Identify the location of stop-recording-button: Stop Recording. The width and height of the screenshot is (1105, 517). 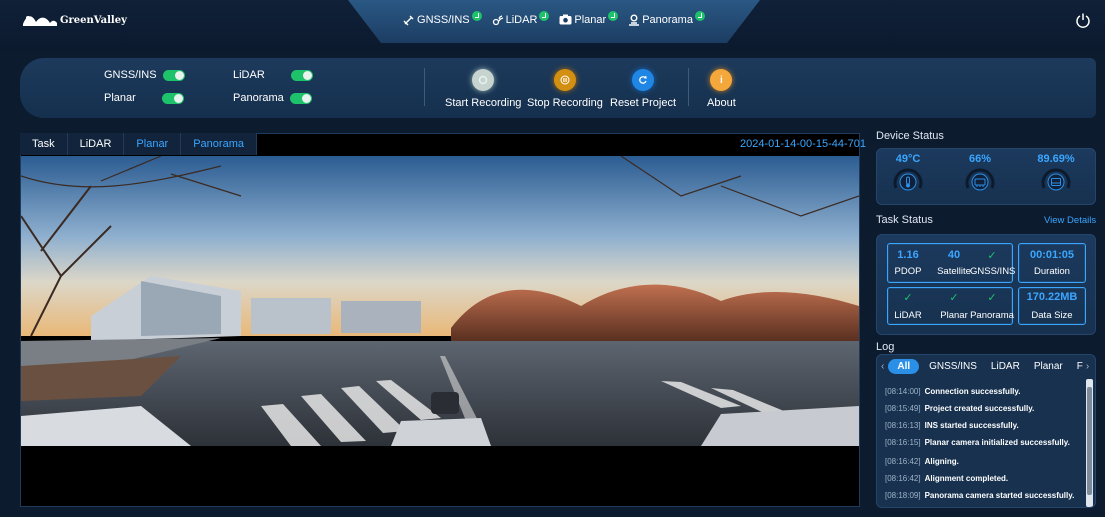
(565, 89).